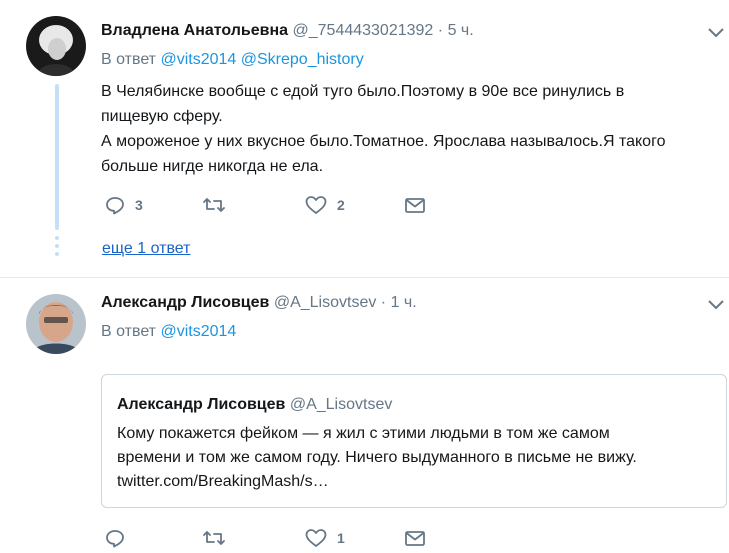 This screenshot has height=553, width=729. I want to click on reply-to-line: В ответ @vits2014 @Skrepo_history, so click(232, 60).